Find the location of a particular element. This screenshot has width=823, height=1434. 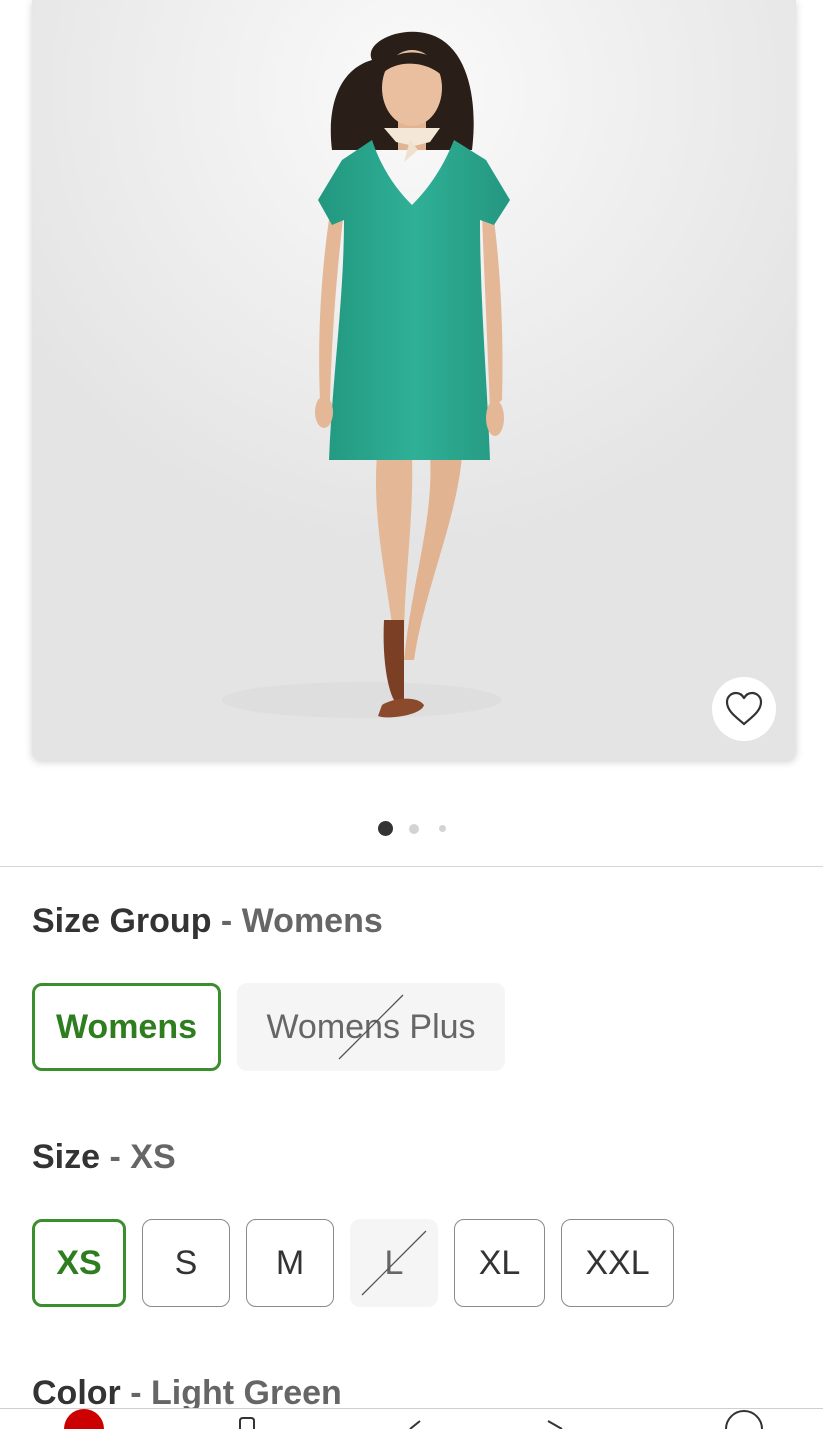

bottom-nav-icons is located at coordinates (413, 1419).